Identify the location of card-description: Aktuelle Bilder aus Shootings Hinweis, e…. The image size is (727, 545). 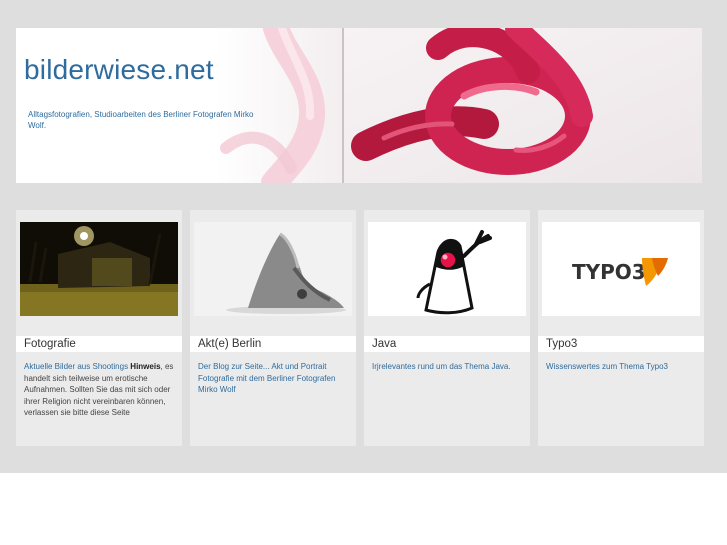
(100, 390).